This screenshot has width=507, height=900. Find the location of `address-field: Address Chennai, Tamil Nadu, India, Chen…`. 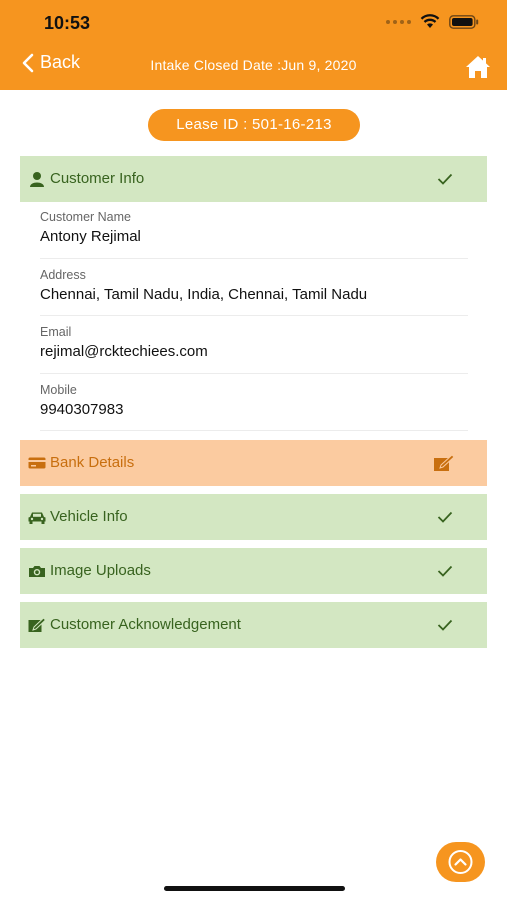

address-field: Address Chennai, Tamil Nadu, India, Chen… is located at coordinates (254, 287).